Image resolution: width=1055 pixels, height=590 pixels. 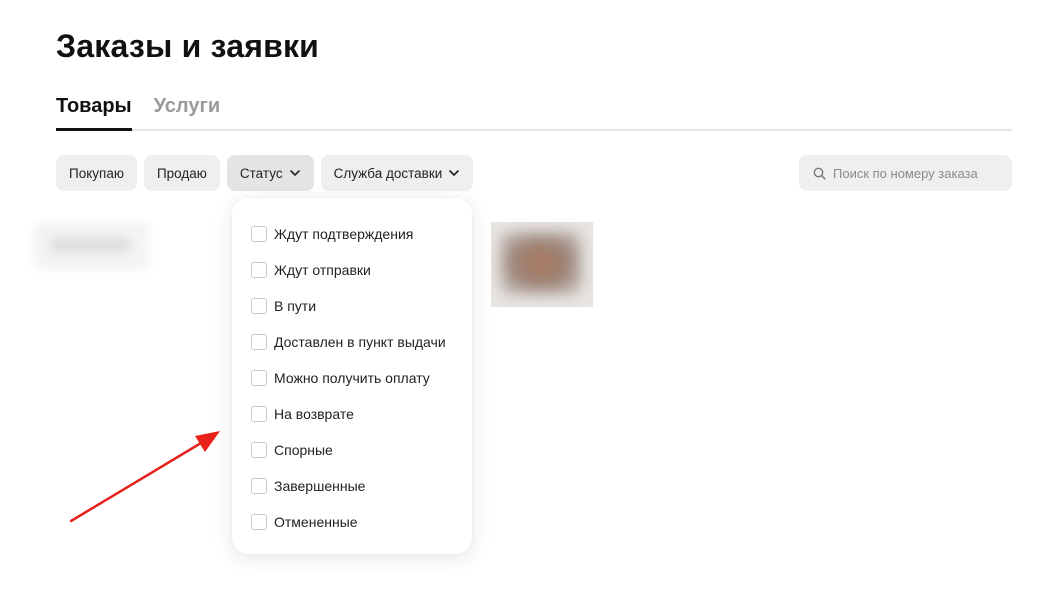 What do you see at coordinates (188, 46) in the screenshot?
I see `page-title: Заказы и заявки` at bounding box center [188, 46].